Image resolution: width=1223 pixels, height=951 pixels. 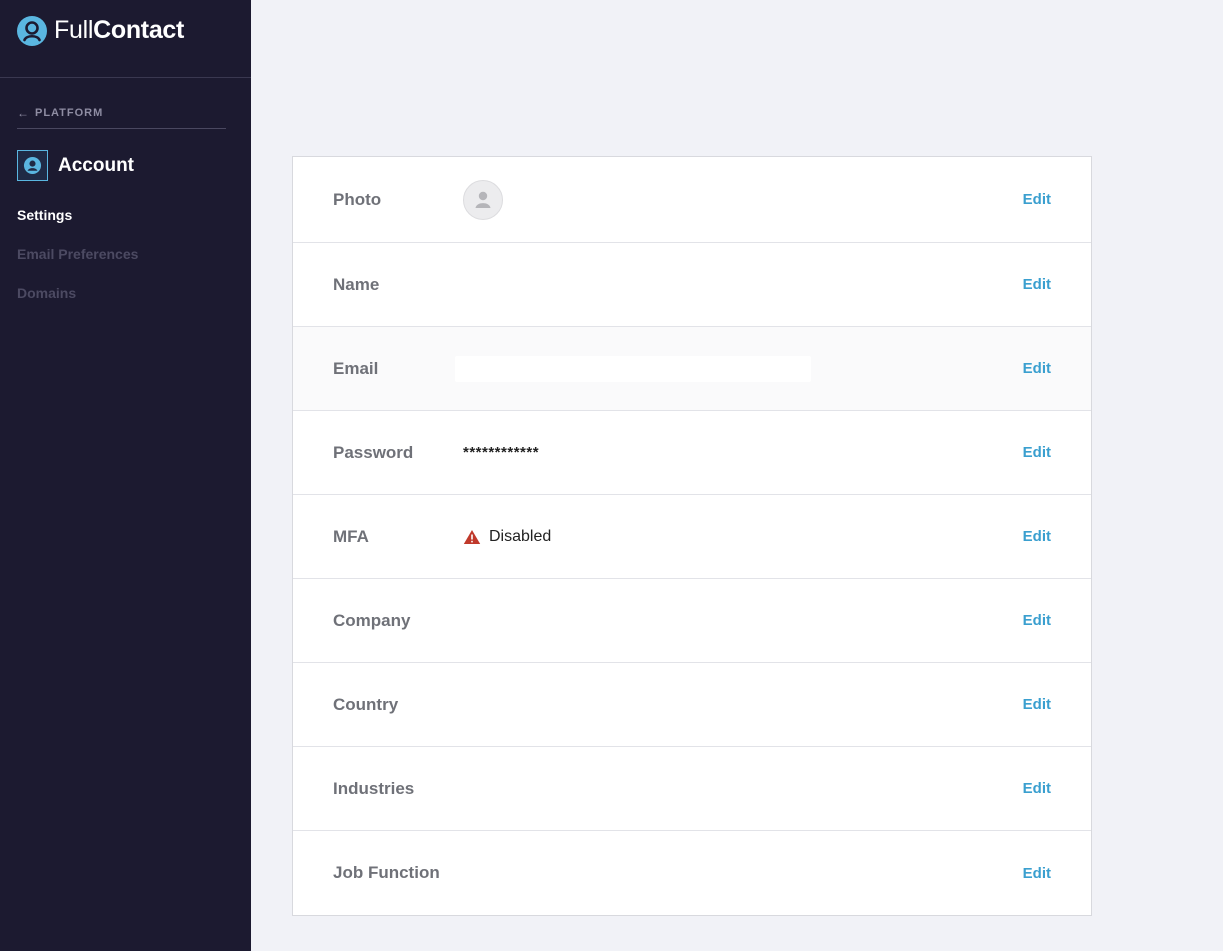 What do you see at coordinates (373, 452) in the screenshot?
I see `password-label: Password` at bounding box center [373, 452].